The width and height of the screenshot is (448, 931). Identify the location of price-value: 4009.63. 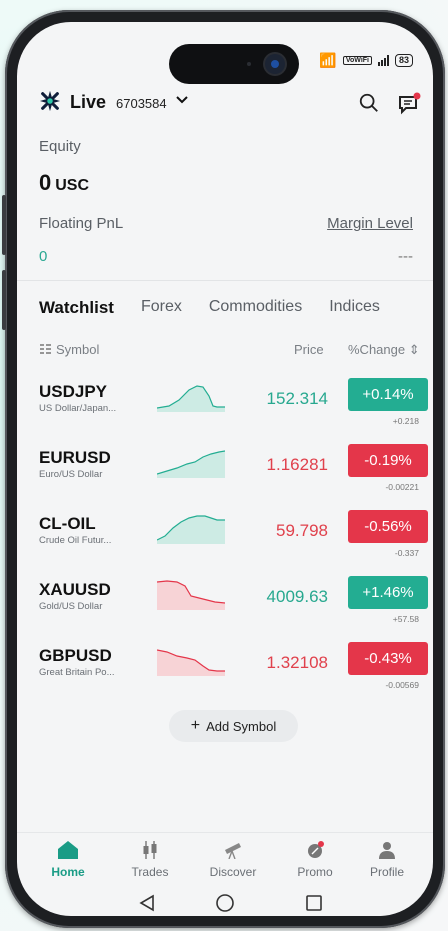
(297, 596).